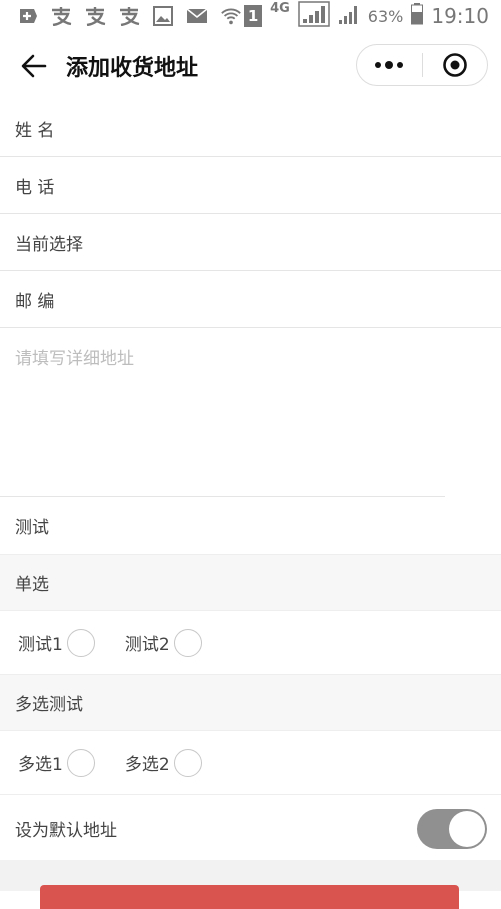 This screenshot has height=909, width=501. Describe the element at coordinates (249, 897) in the screenshot. I see `submit-button` at that location.